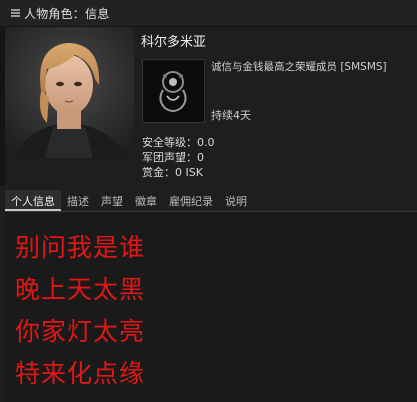  I want to click on portrait-image, so click(69, 92).